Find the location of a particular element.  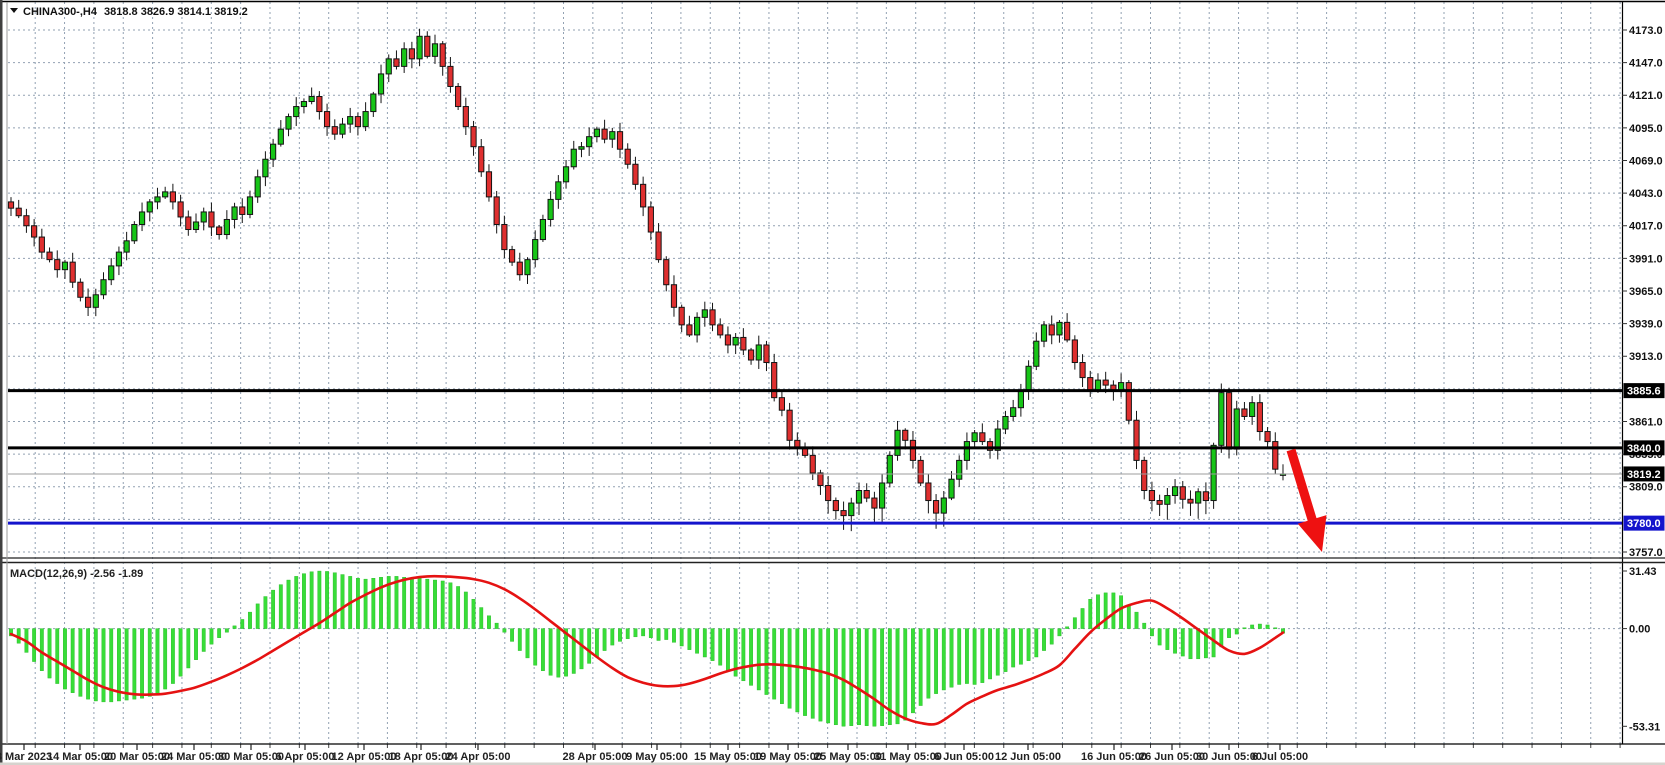

time-tick-label: 9 May 05:00 is located at coordinates (657, 757).